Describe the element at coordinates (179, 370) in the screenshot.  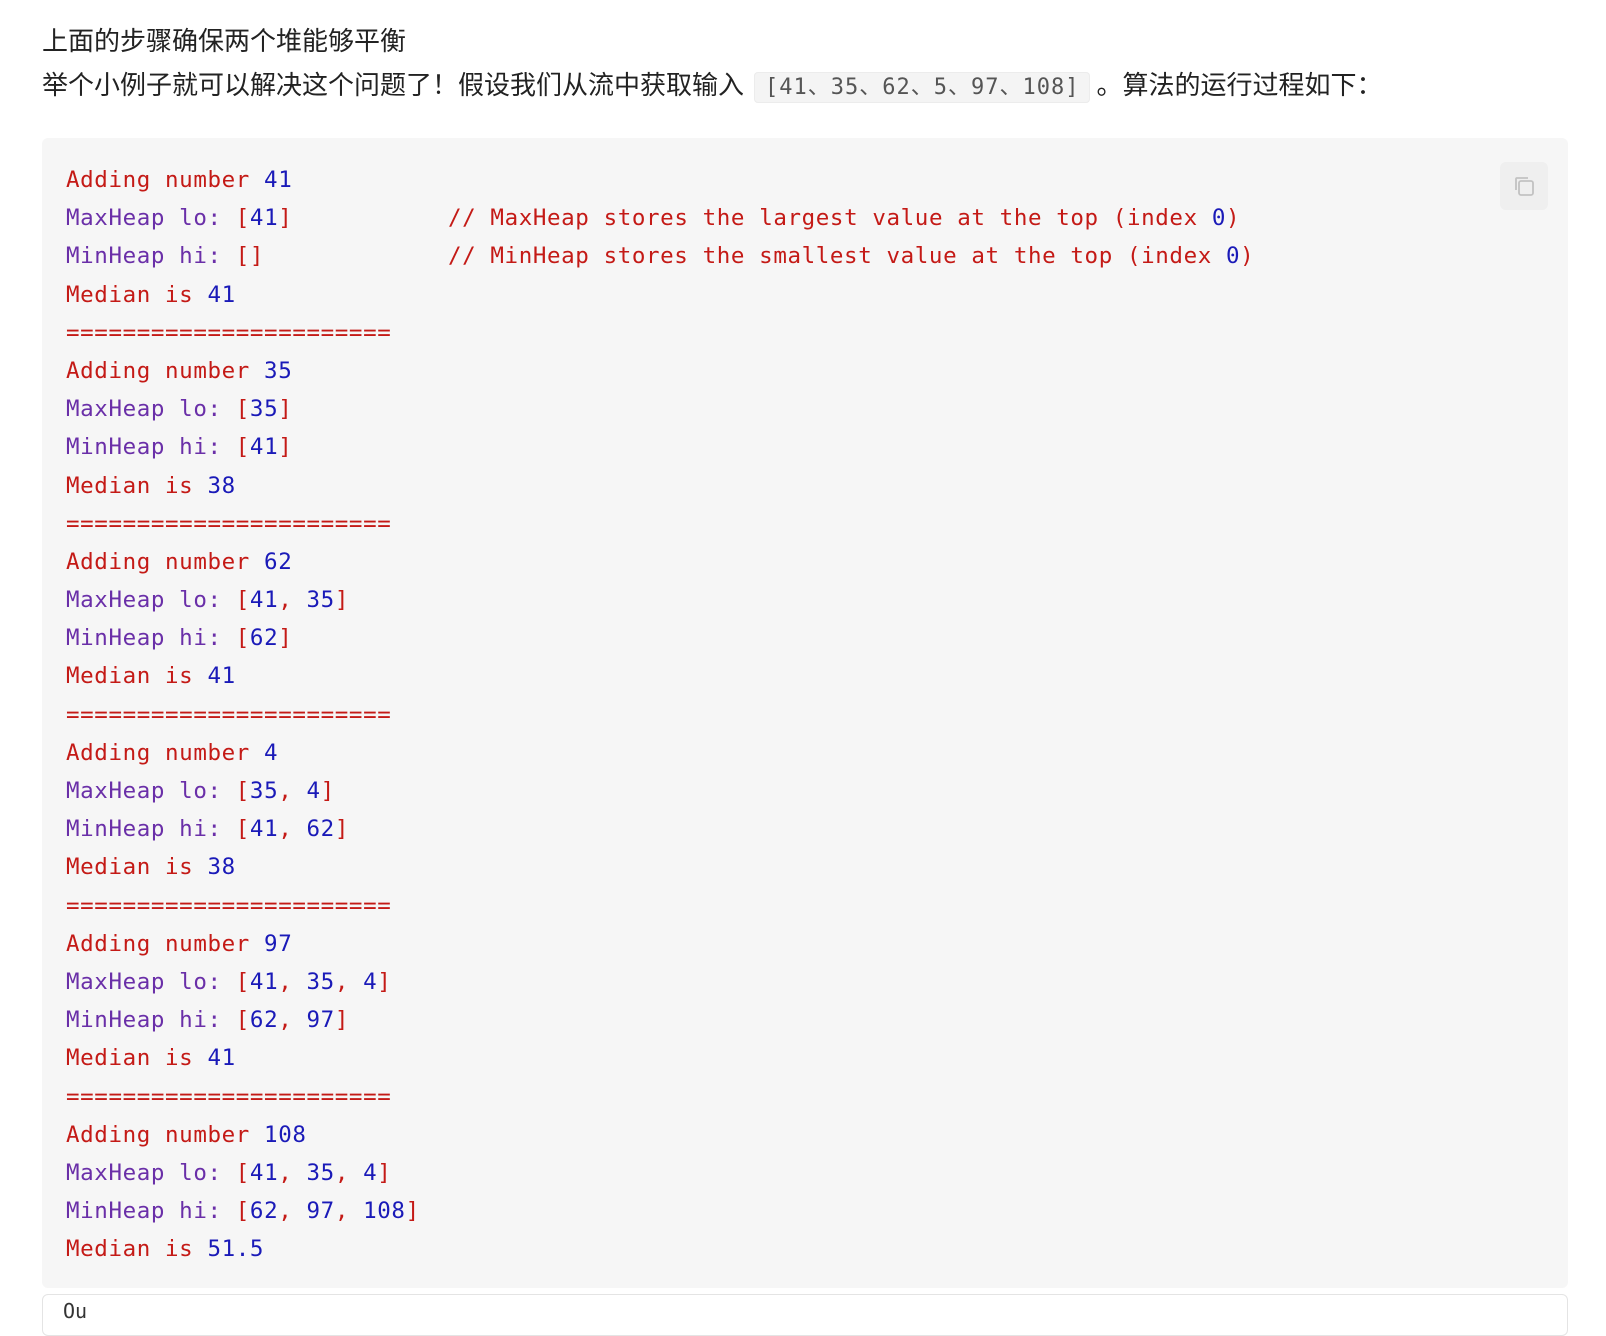
I see `code-line-adding: Adding number 35` at that location.